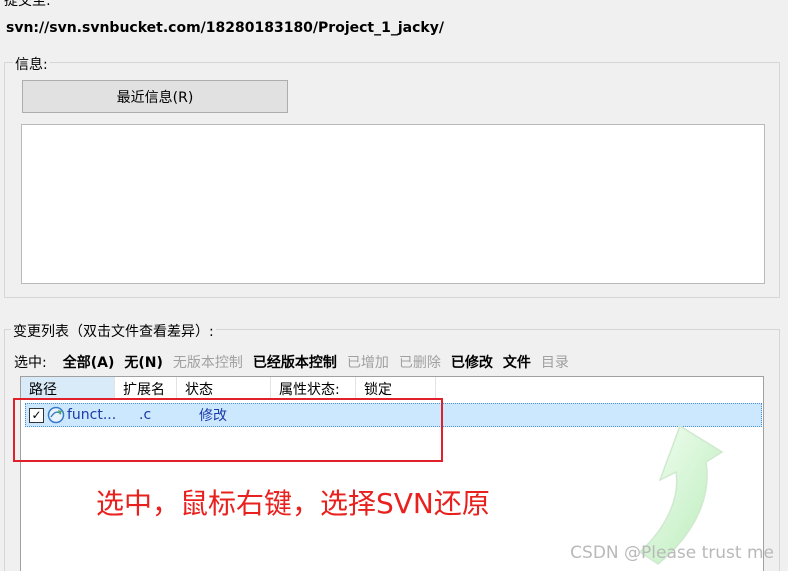 The width and height of the screenshot is (788, 571). I want to click on changes-group-title: 变更列表（双击文件查看差异）:, so click(113, 331).